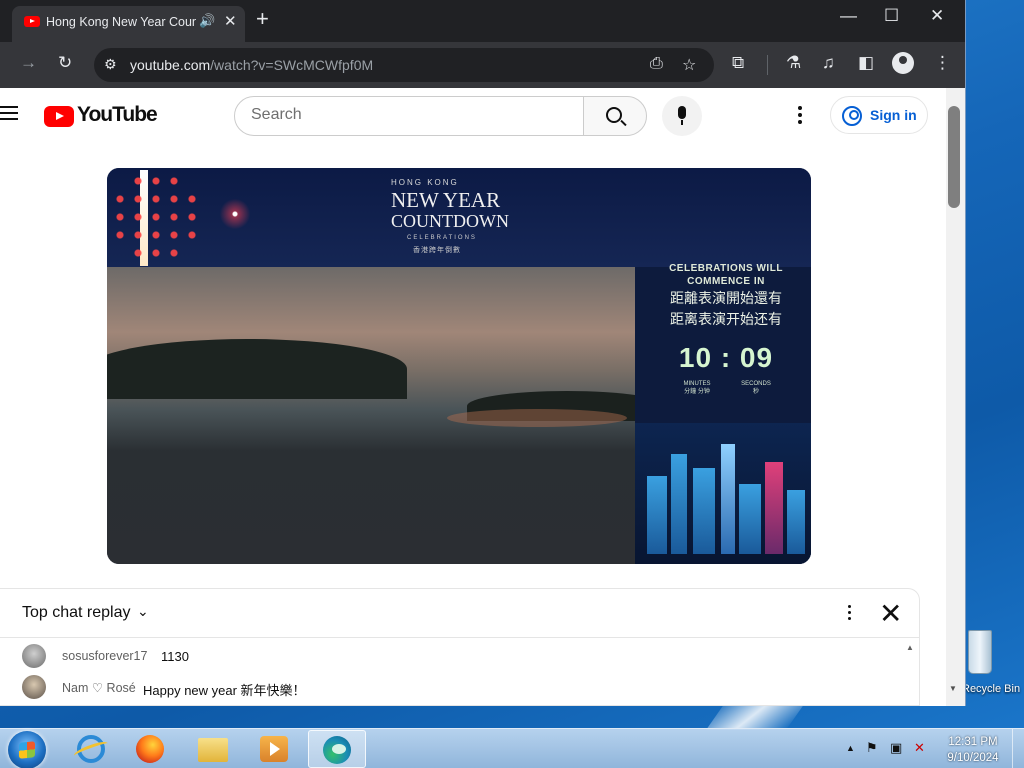 The height and width of the screenshot is (768, 1024). What do you see at coordinates (689, 65) in the screenshot?
I see `bookmark-star-icon: ☆` at bounding box center [689, 65].